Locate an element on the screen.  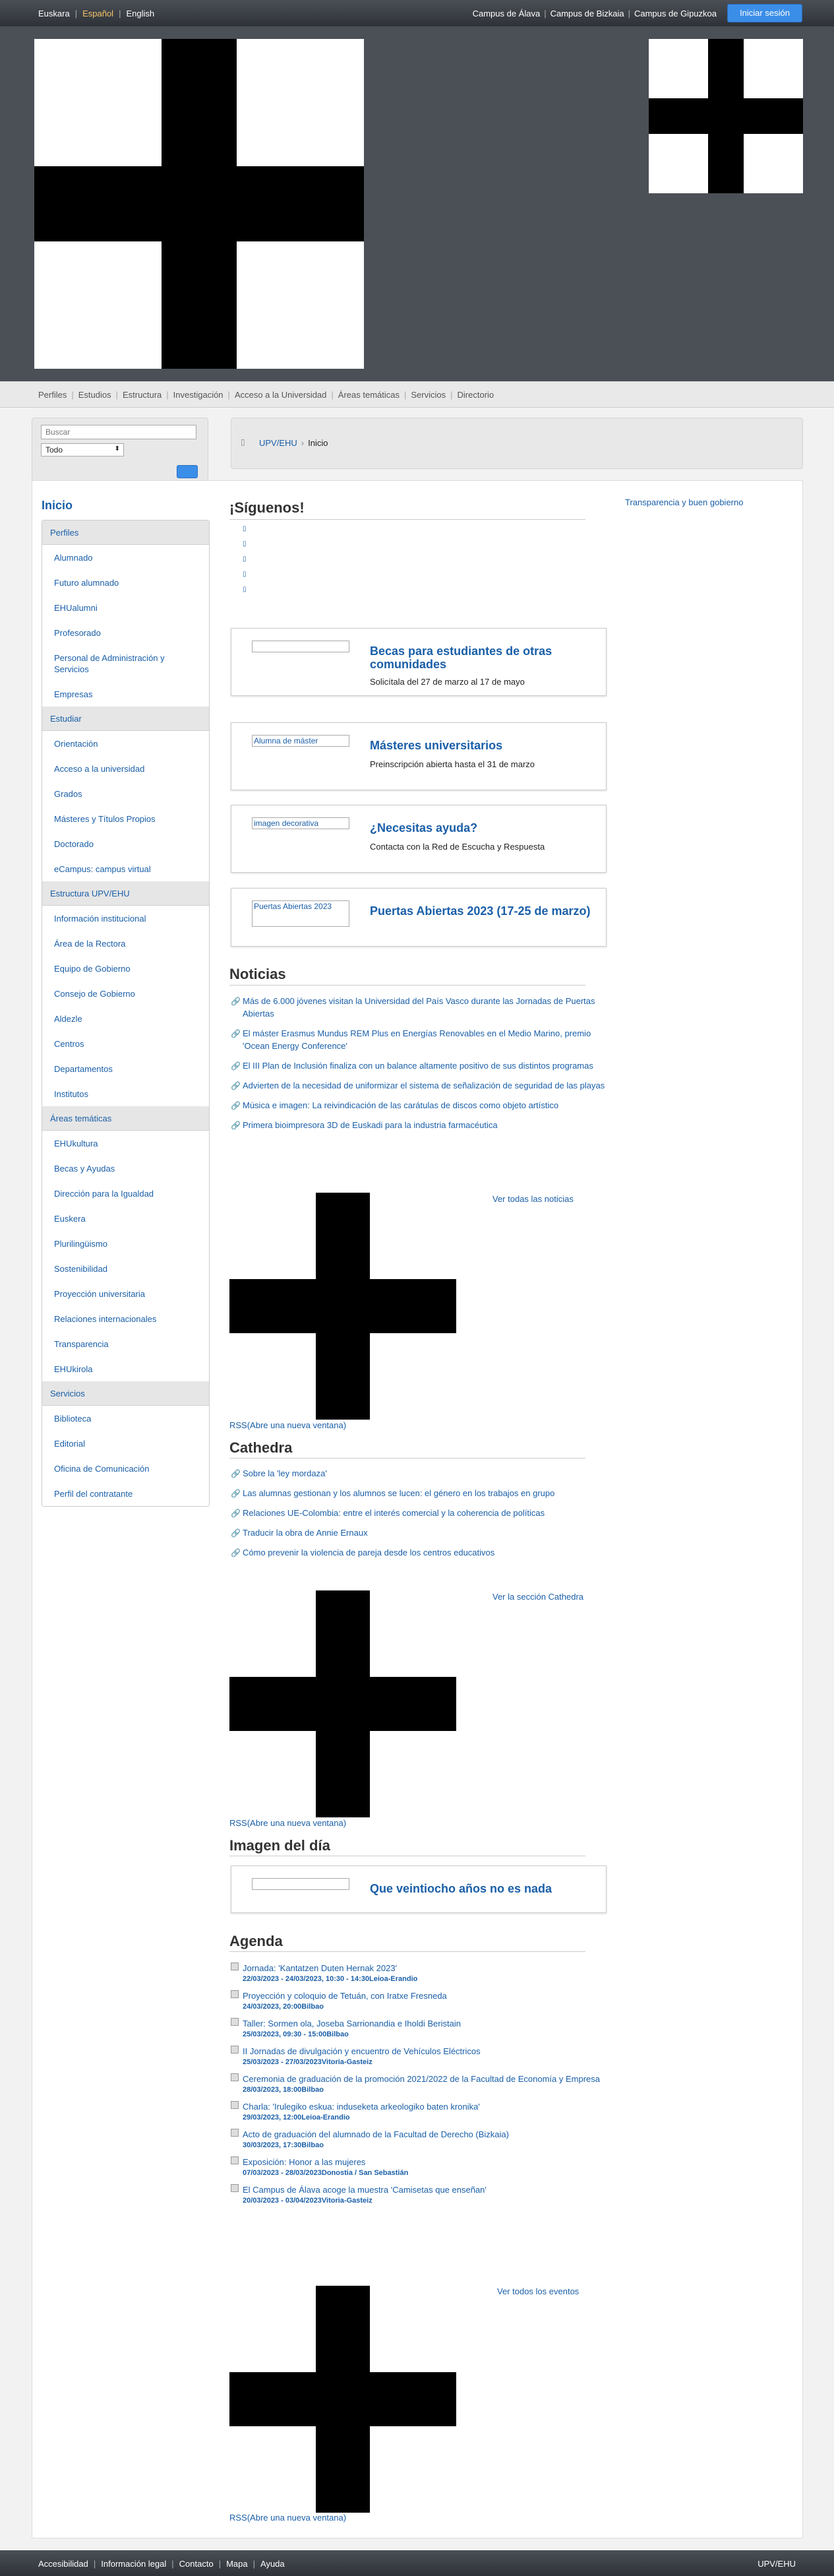
sidebar-item: eCampus: campus virtual is located at coordinates (125, 869).